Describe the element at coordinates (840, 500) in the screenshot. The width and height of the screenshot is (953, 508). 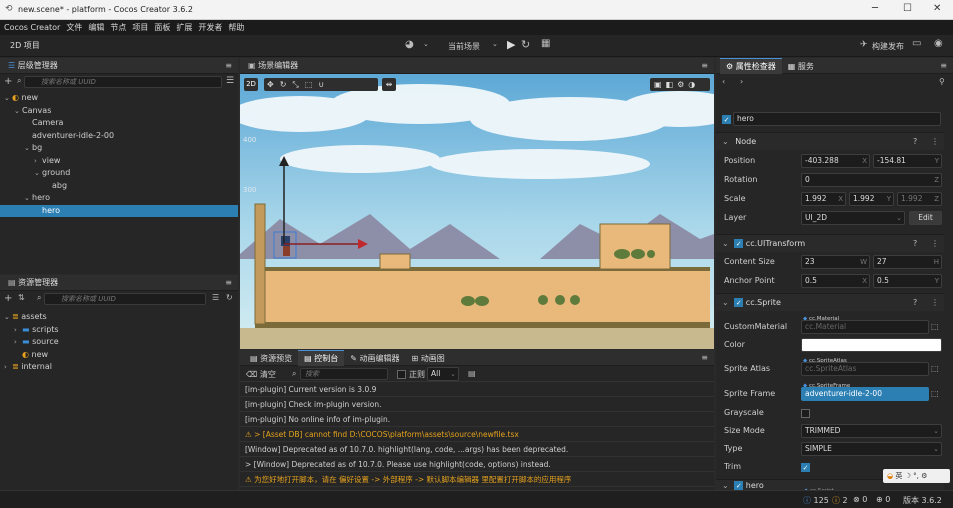
I see `status-warnings: ⓘ 2` at that location.